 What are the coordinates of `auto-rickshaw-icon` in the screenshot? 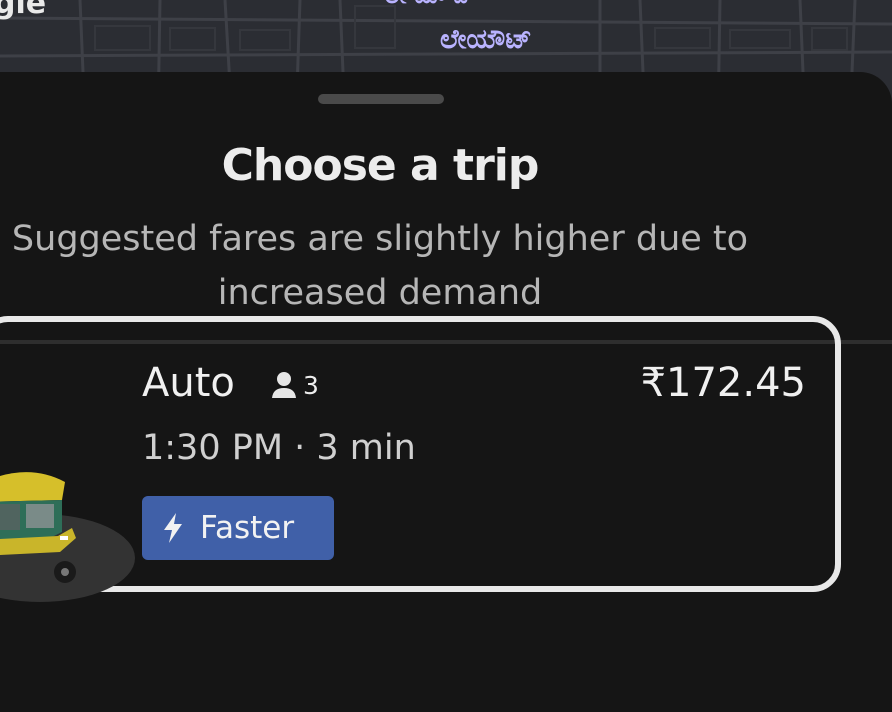 It's located at (67, 537).